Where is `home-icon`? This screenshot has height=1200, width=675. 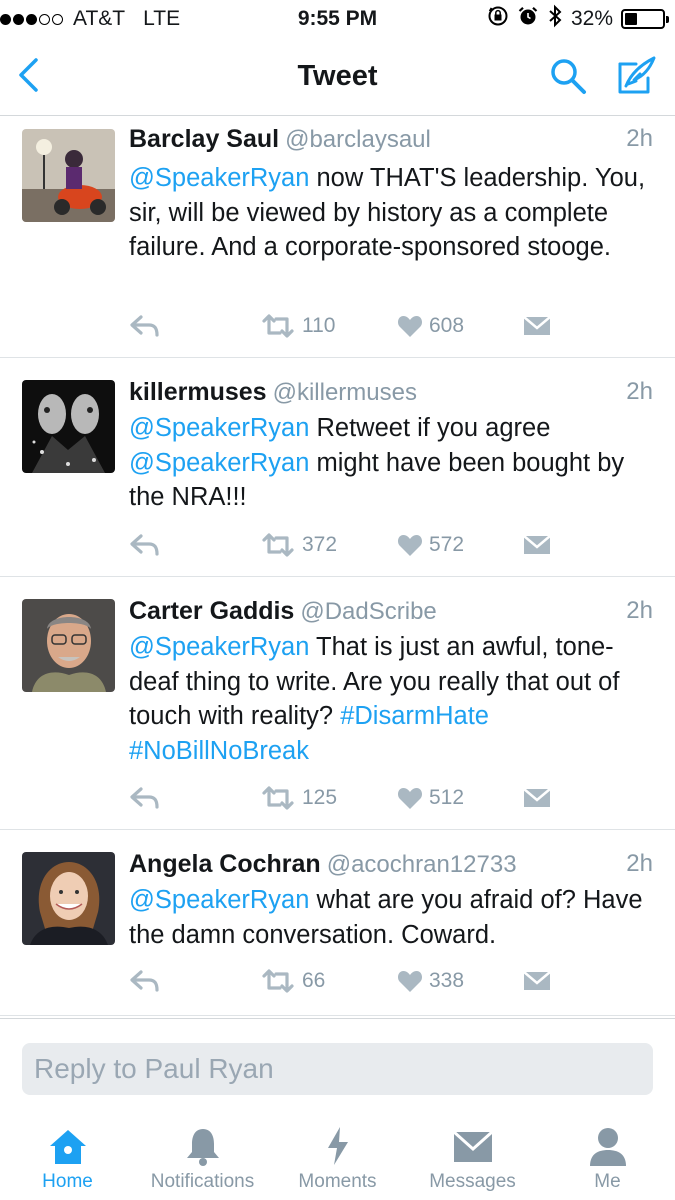 home-icon is located at coordinates (67, 1147).